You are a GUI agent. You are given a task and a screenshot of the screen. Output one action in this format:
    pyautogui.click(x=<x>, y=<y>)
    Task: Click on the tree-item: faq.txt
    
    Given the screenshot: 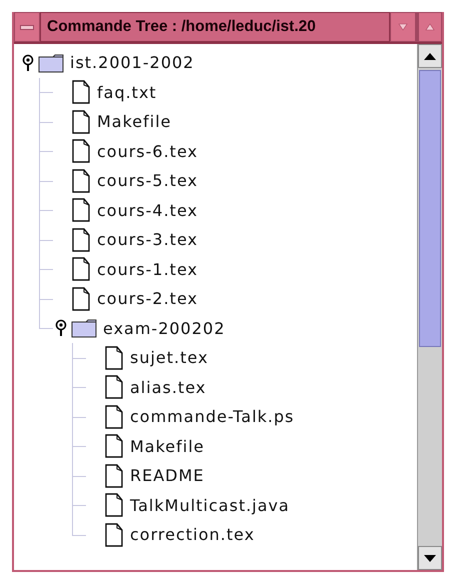 What is the action you would take?
    pyautogui.click(x=127, y=92)
    